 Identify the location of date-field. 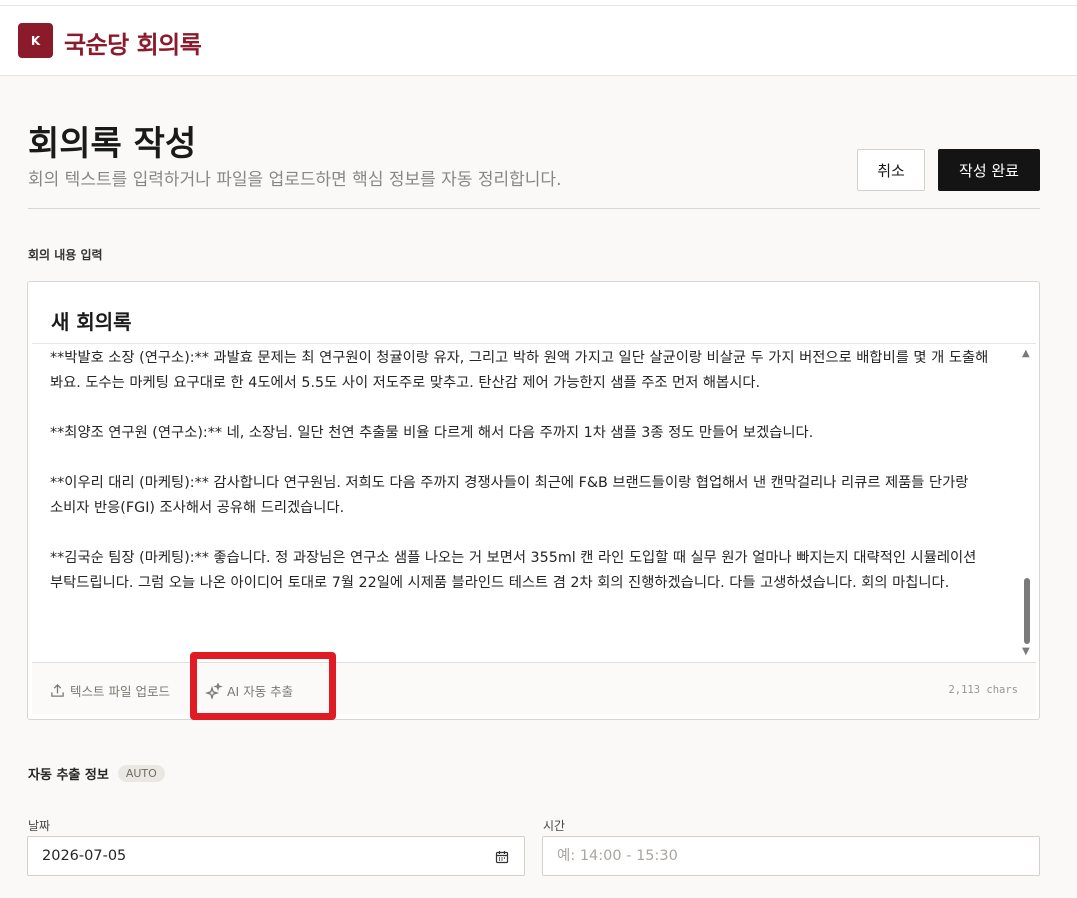
(276, 856).